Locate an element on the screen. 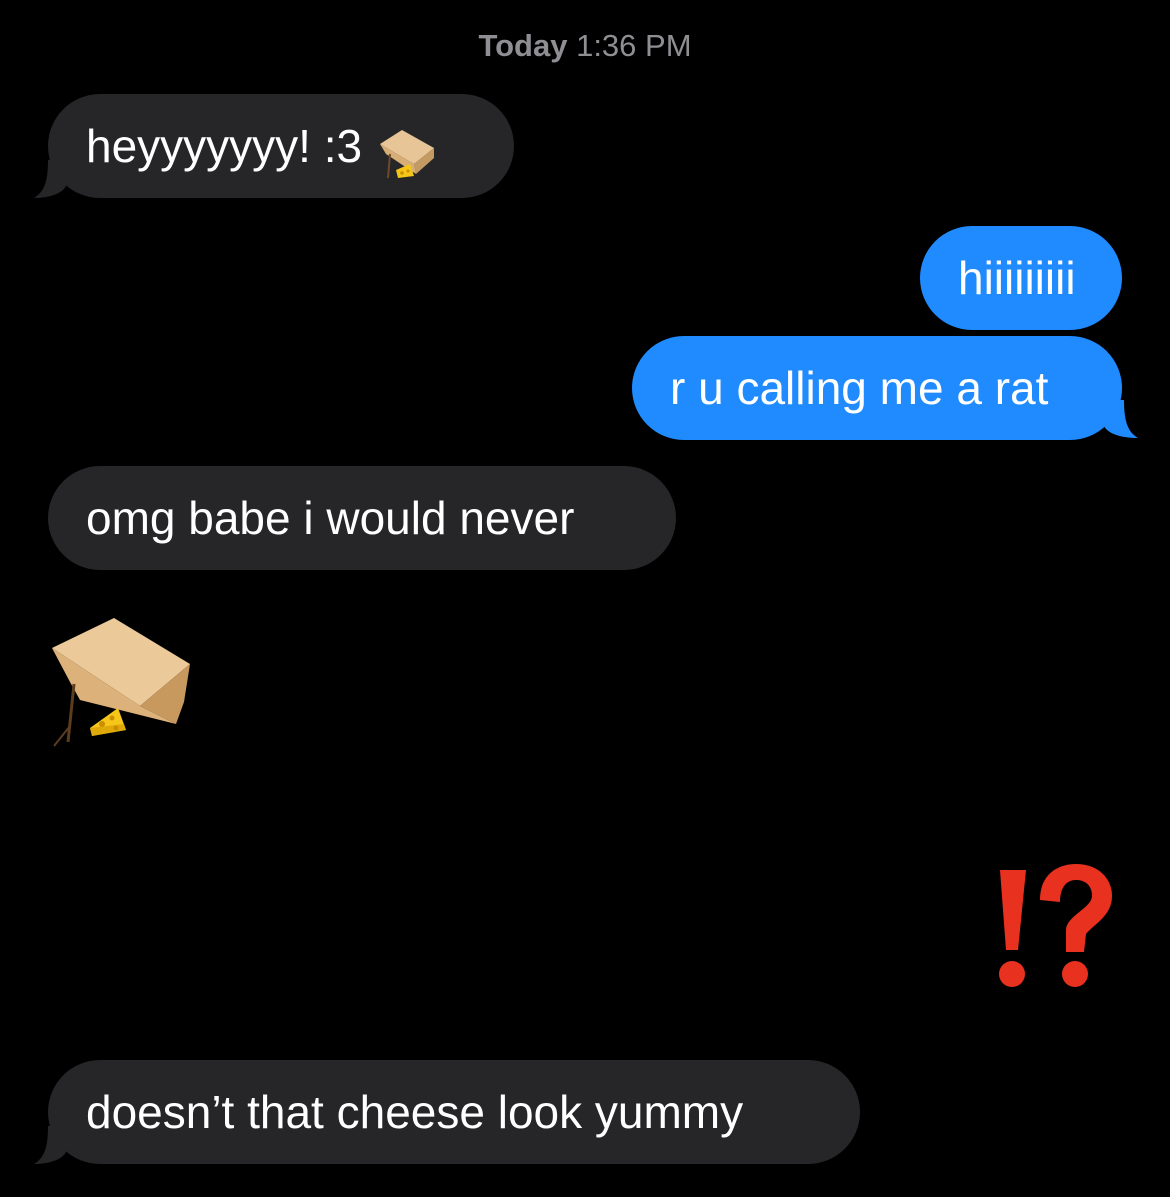 This screenshot has height=1197, width=1170. outgoing-bubble-tail is located at coordinates (1121, 419).